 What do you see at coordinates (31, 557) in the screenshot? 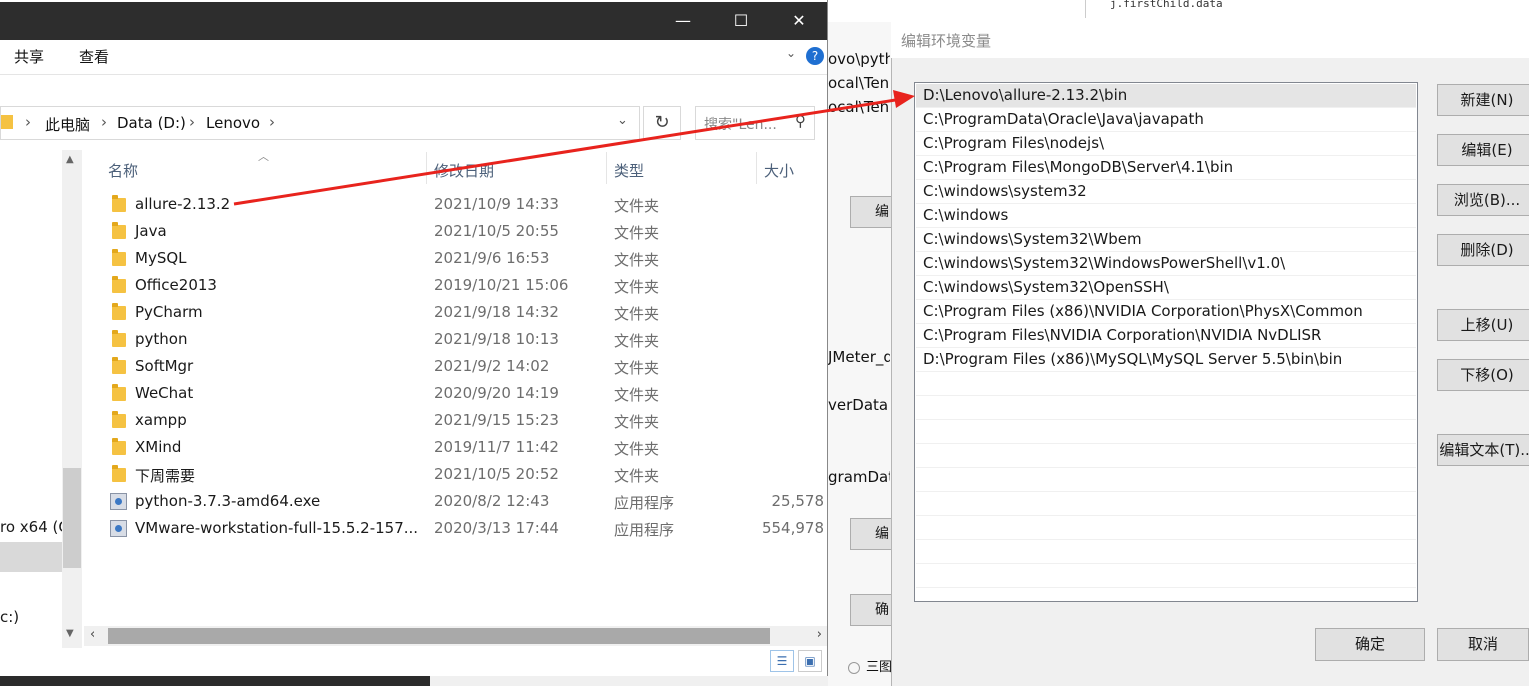
I see `nav-item-selected` at bounding box center [31, 557].